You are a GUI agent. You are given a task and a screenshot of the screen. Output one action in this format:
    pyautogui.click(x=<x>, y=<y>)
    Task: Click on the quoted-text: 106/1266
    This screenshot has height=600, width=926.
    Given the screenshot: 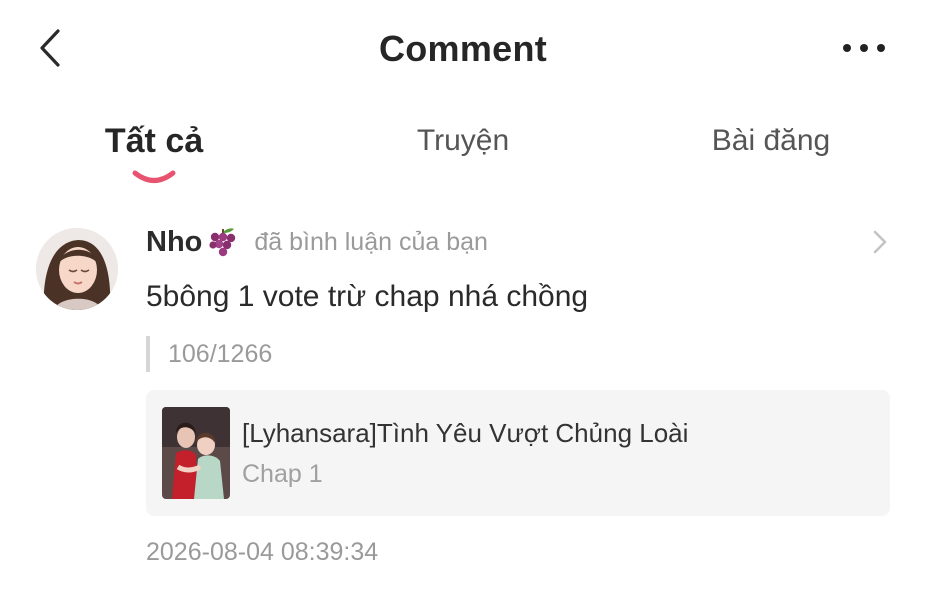 What is the action you would take?
    pyautogui.click(x=220, y=353)
    